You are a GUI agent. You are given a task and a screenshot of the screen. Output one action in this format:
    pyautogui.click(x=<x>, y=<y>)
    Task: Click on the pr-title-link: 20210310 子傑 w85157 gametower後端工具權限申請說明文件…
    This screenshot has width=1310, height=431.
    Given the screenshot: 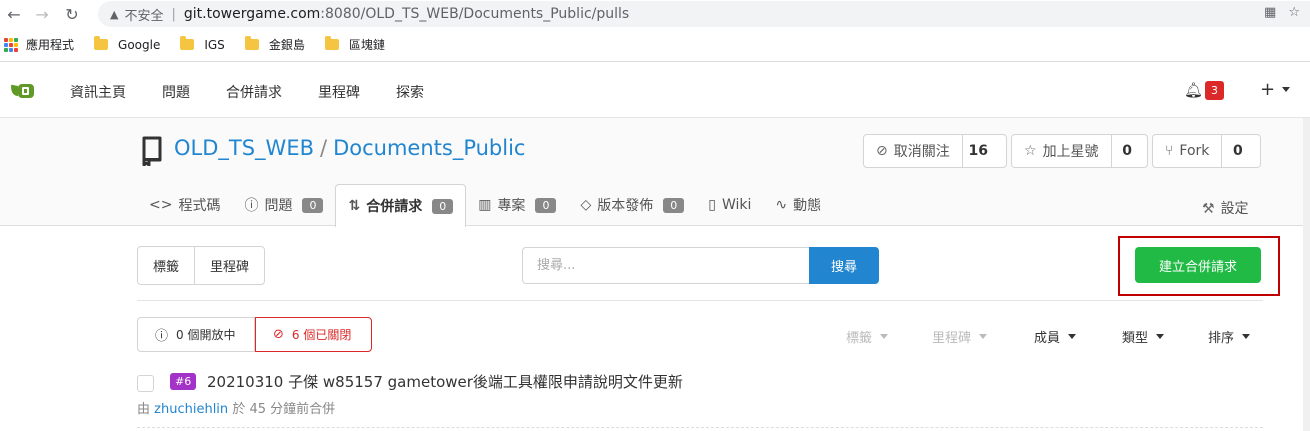 What is the action you would take?
    pyautogui.click(x=445, y=381)
    